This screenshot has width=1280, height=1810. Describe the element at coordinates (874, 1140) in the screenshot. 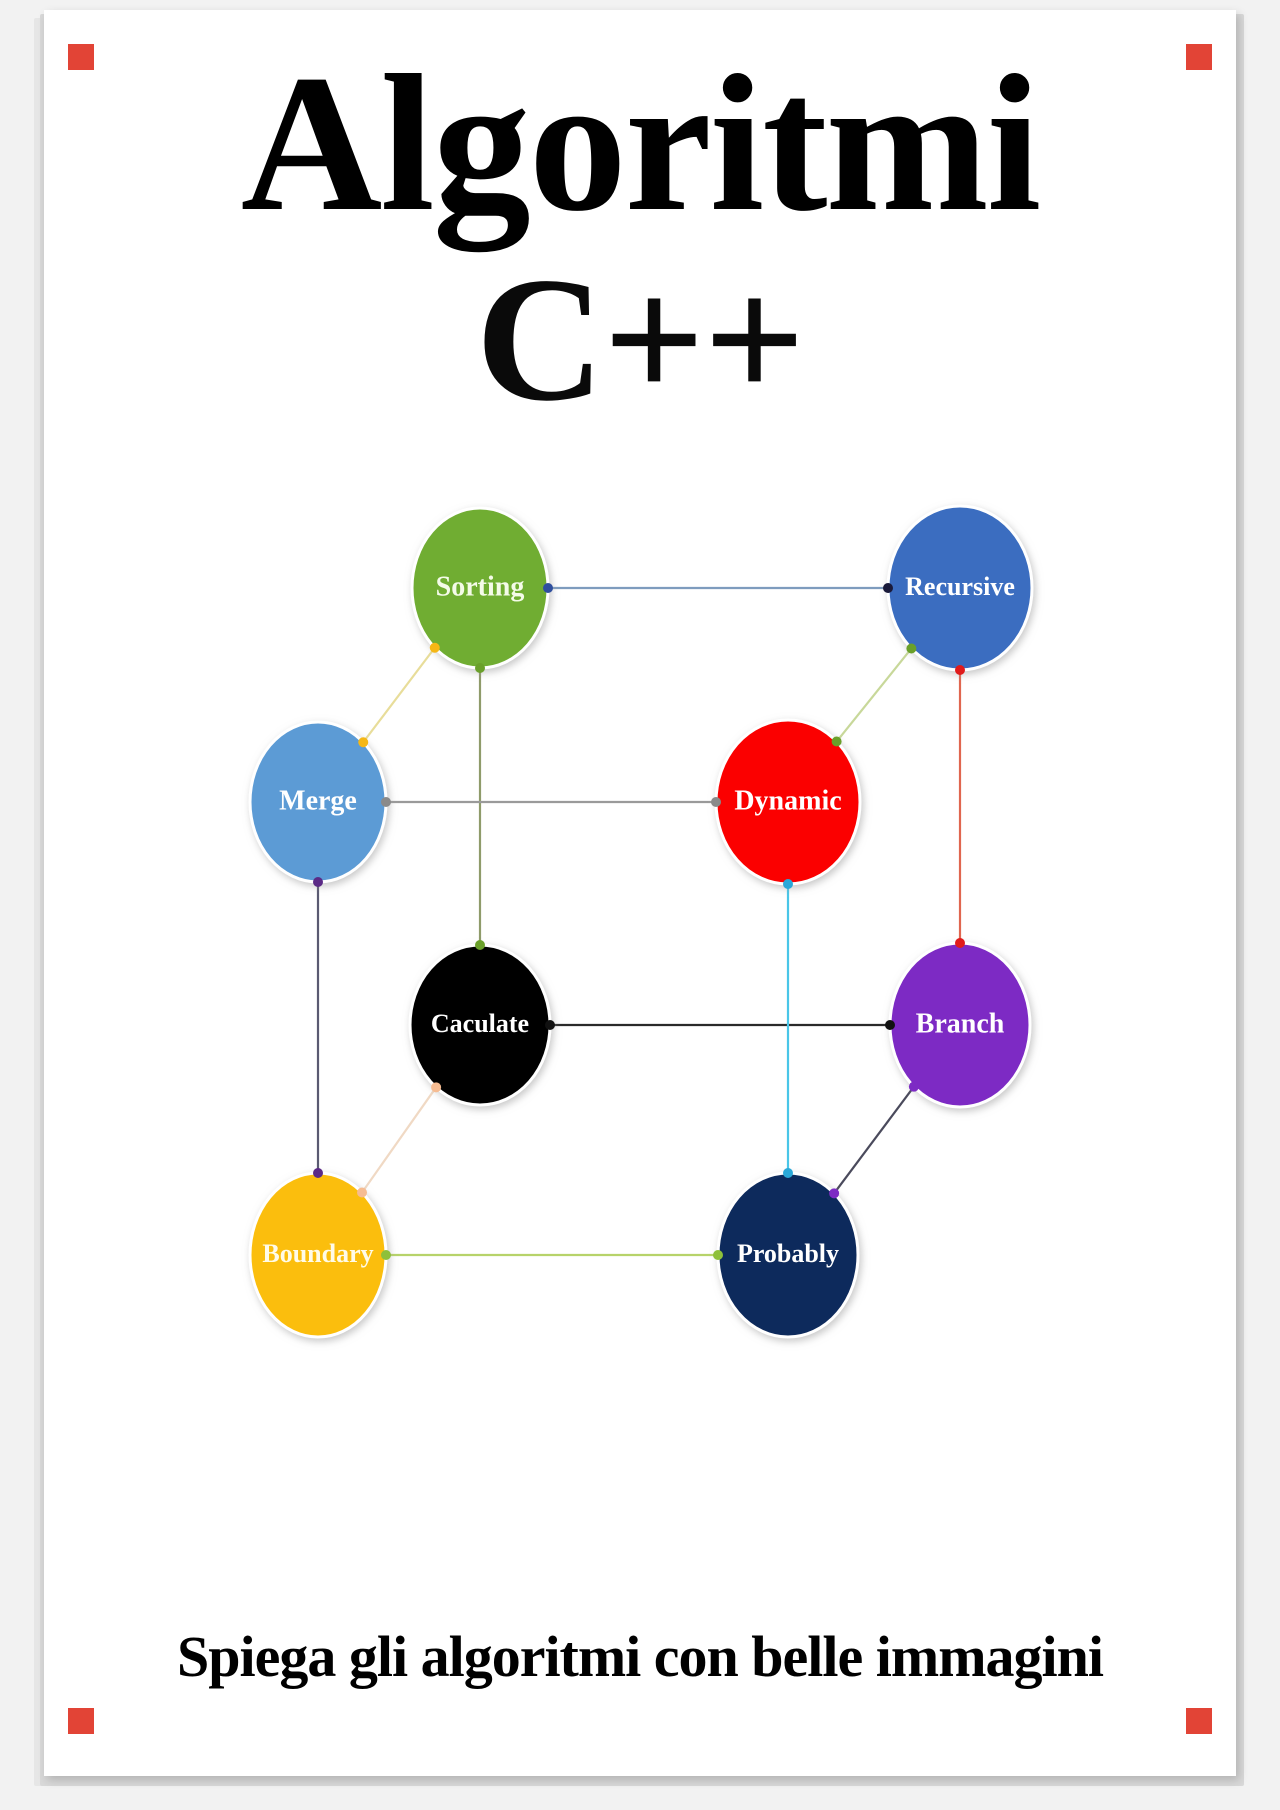

I see `edge-branch-probably` at that location.